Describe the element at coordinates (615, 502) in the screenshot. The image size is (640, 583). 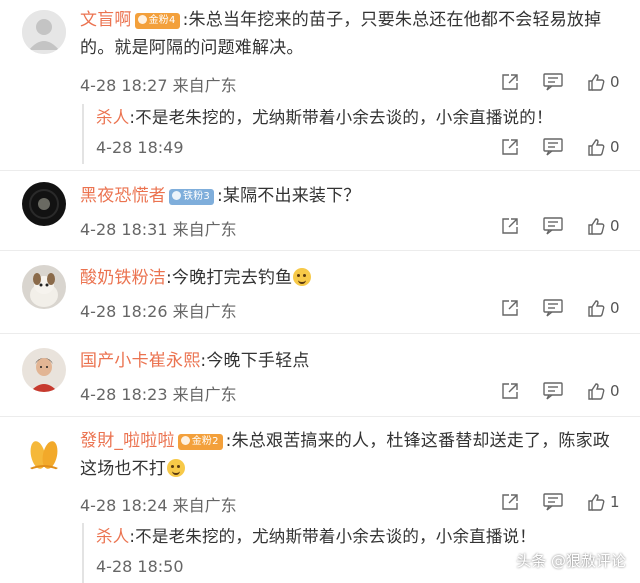
I see `like-count: 1` at that location.